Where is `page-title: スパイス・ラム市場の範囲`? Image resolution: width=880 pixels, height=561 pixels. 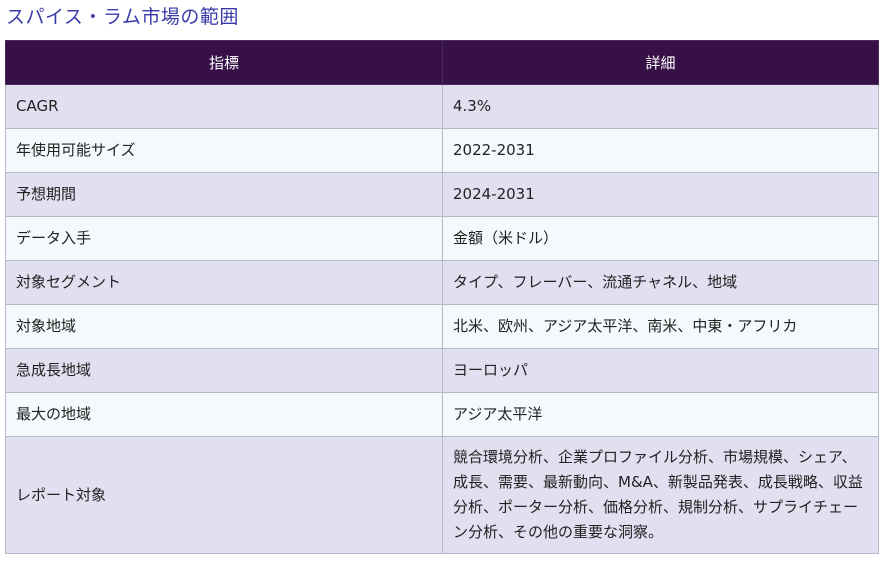
page-title: スパイス・ラム市場の範囲 is located at coordinates (122, 17).